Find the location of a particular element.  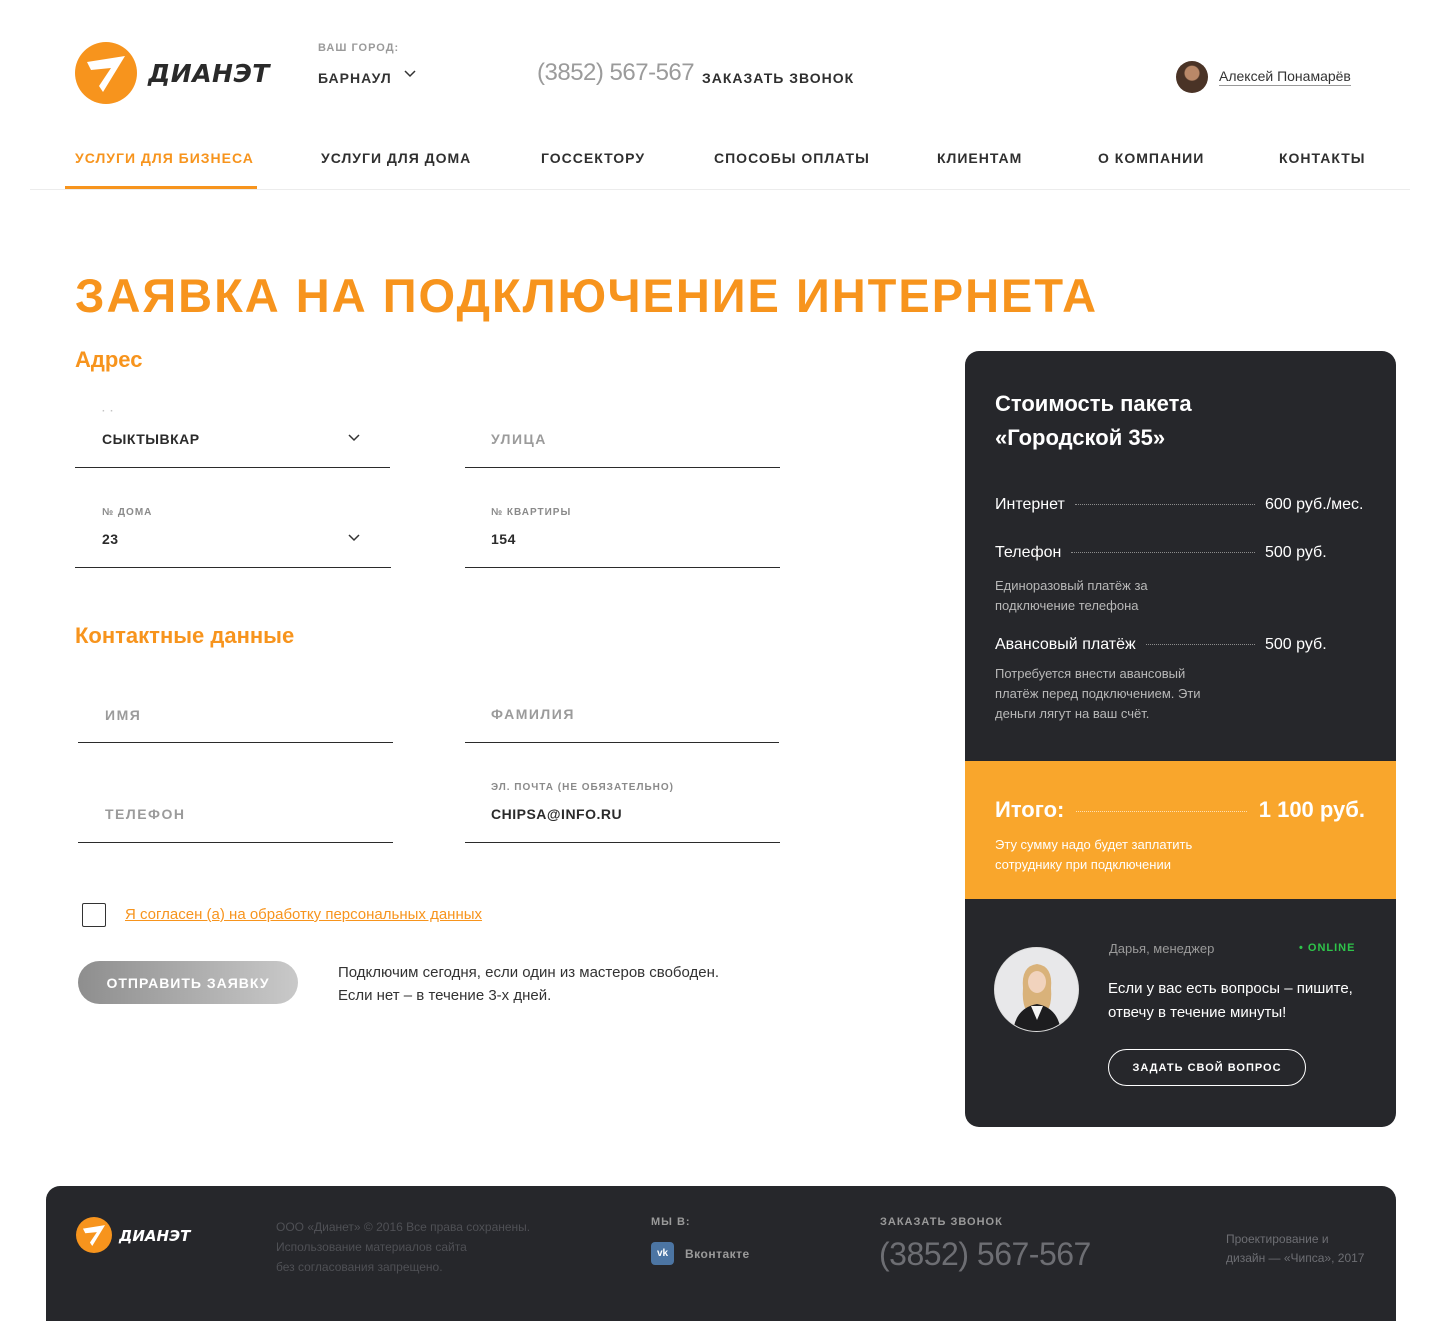

price-row: Телефон 500 руб. is located at coordinates (1181, 553).